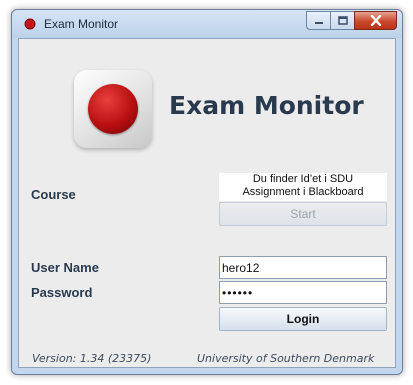  Describe the element at coordinates (303, 267) in the screenshot. I see `username-input` at that location.